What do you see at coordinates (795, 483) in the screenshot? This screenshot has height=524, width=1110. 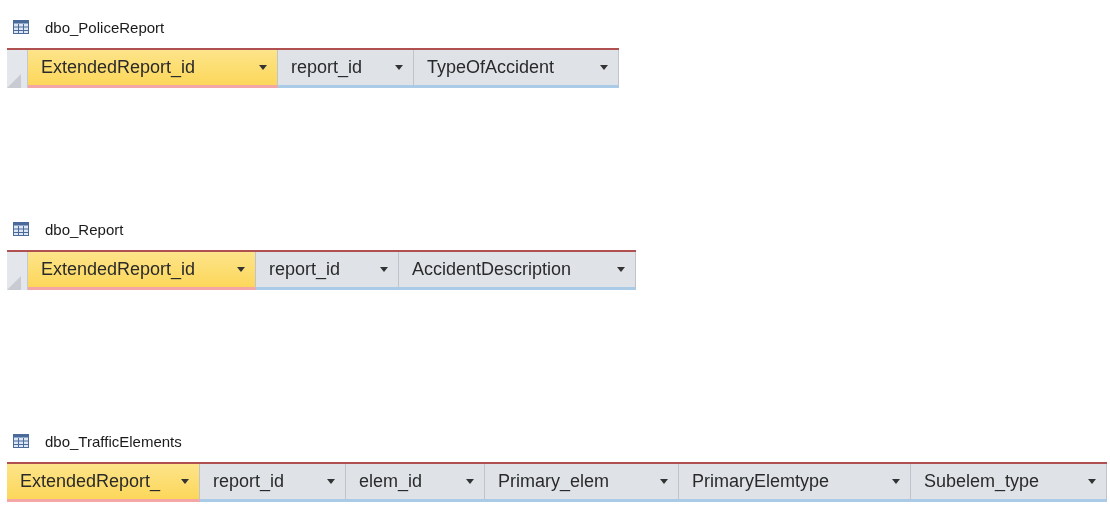 I see `column-header: PrimaryElemtype` at bounding box center [795, 483].